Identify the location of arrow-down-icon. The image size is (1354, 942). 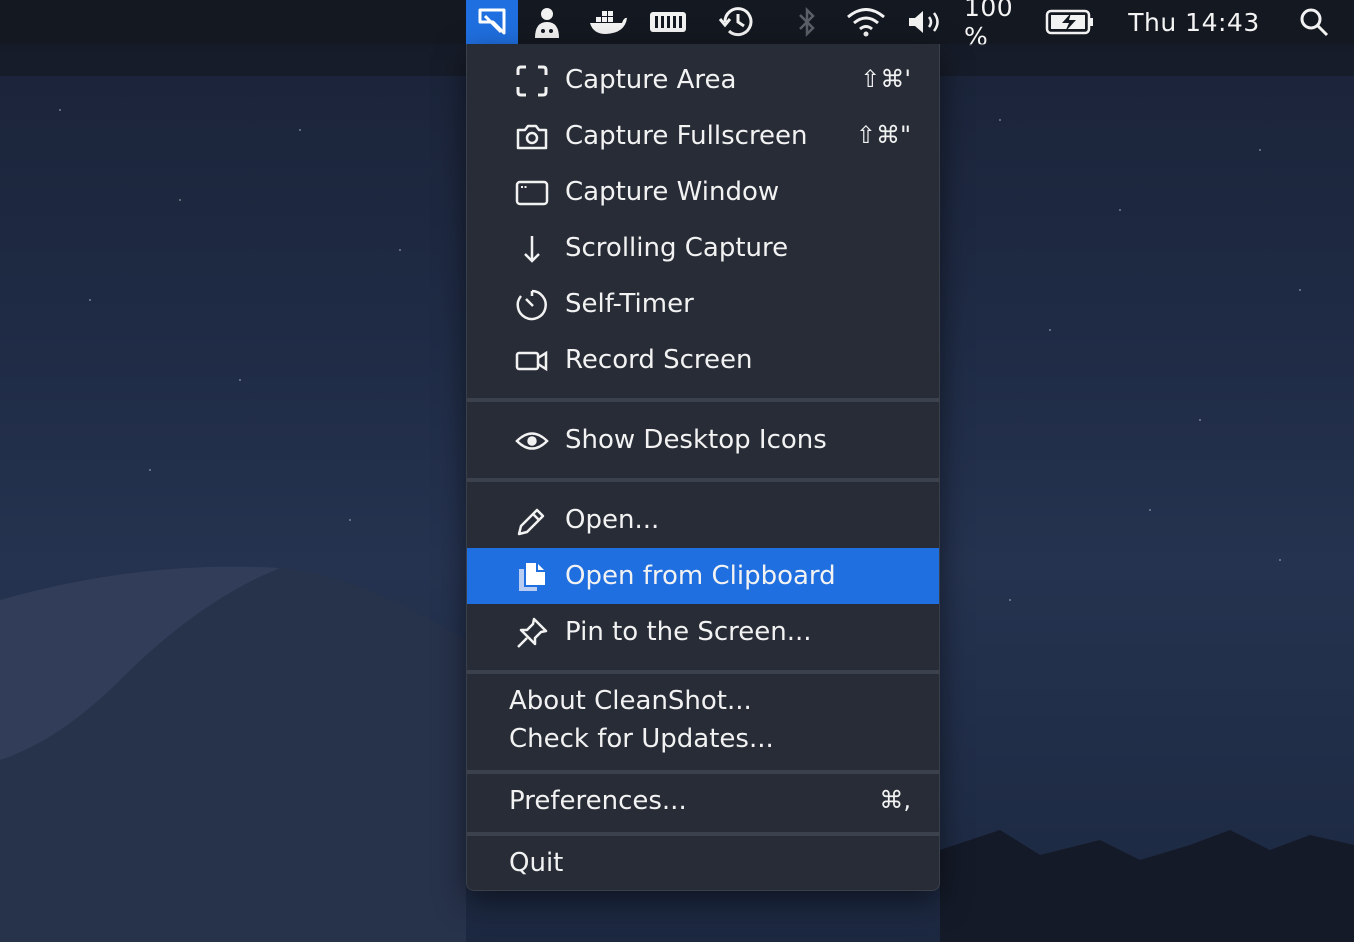
(532, 249).